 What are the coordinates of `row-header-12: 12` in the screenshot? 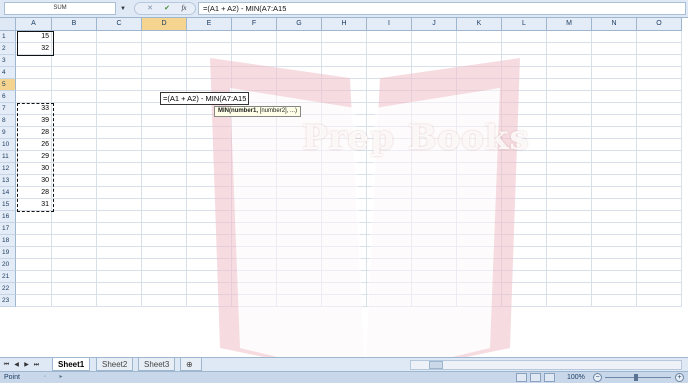 It's located at (8, 169).